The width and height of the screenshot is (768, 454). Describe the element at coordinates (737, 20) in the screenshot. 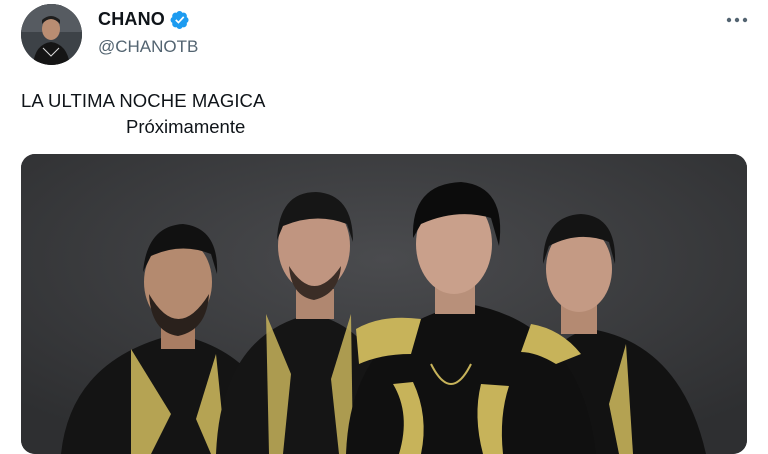

I see `more-horizontal-icon` at that location.